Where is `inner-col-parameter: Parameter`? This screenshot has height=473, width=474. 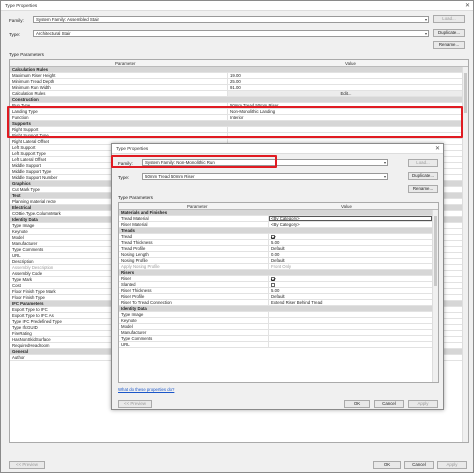 inner-col-parameter: Parameter is located at coordinates (197, 206).